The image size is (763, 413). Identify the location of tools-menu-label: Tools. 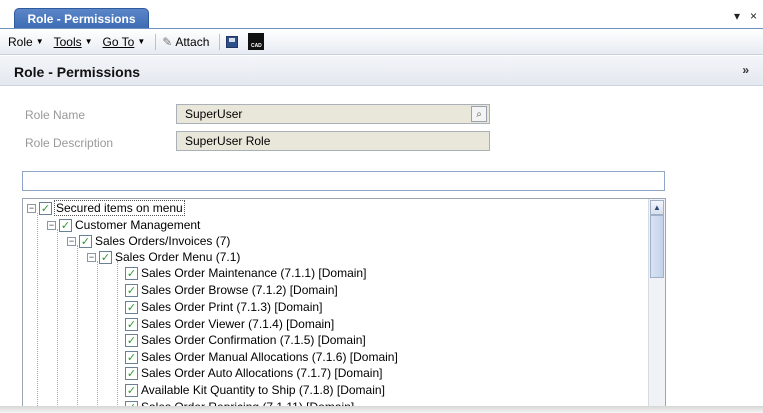
(67, 41).